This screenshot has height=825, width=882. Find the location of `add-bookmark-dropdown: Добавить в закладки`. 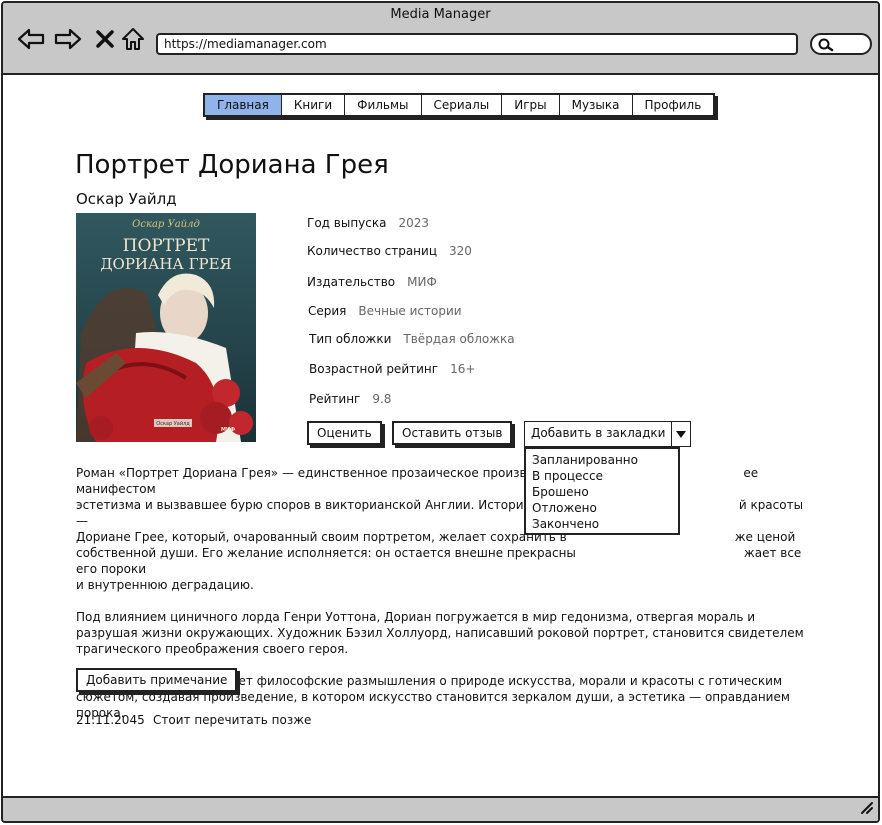

add-bookmark-dropdown: Добавить в закладки is located at coordinates (608, 434).